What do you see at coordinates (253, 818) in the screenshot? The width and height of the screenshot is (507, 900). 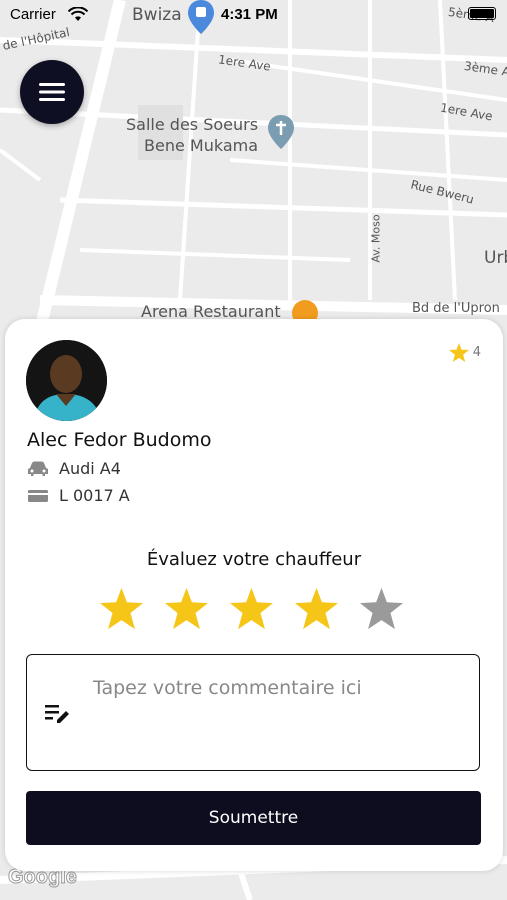 I see `submit-button: Soumettre` at bounding box center [253, 818].